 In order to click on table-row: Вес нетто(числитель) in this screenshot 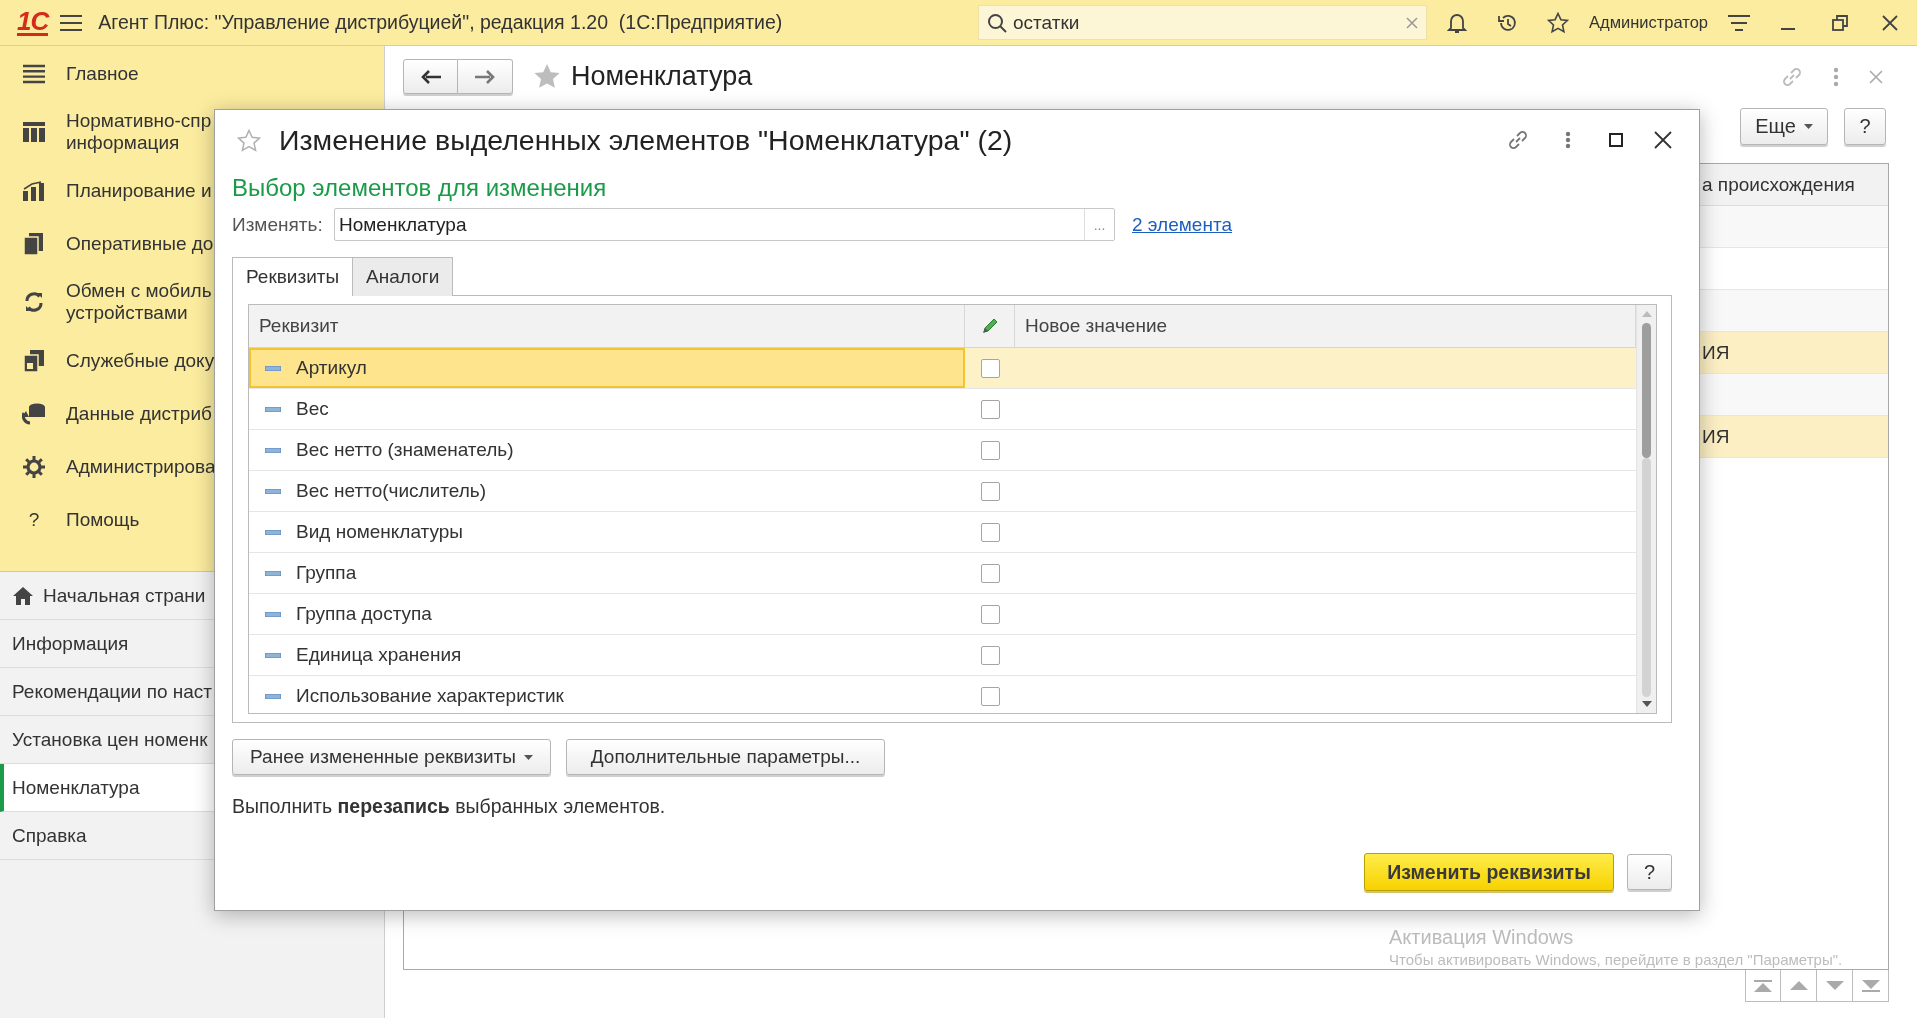, I will do `click(942, 491)`.